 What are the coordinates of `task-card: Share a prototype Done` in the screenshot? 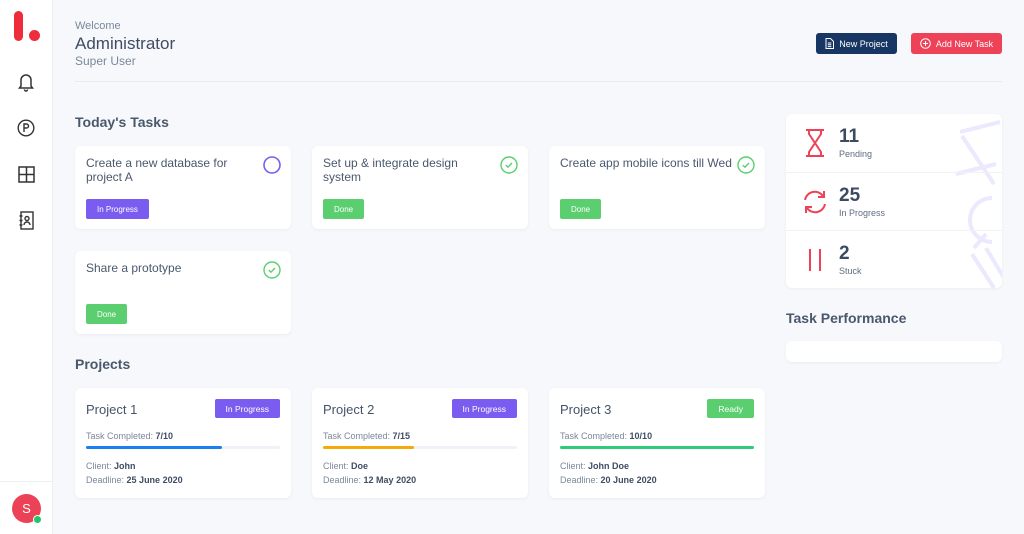 It's located at (183, 292).